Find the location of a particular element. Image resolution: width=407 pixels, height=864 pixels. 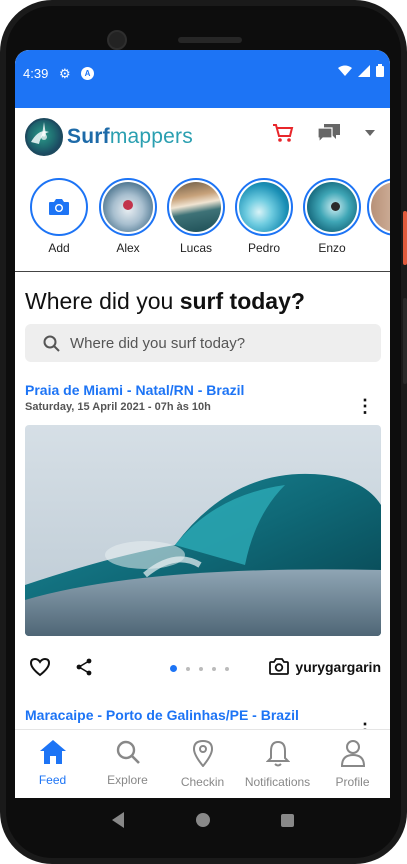

home-circle-icon is located at coordinates (203, 820).